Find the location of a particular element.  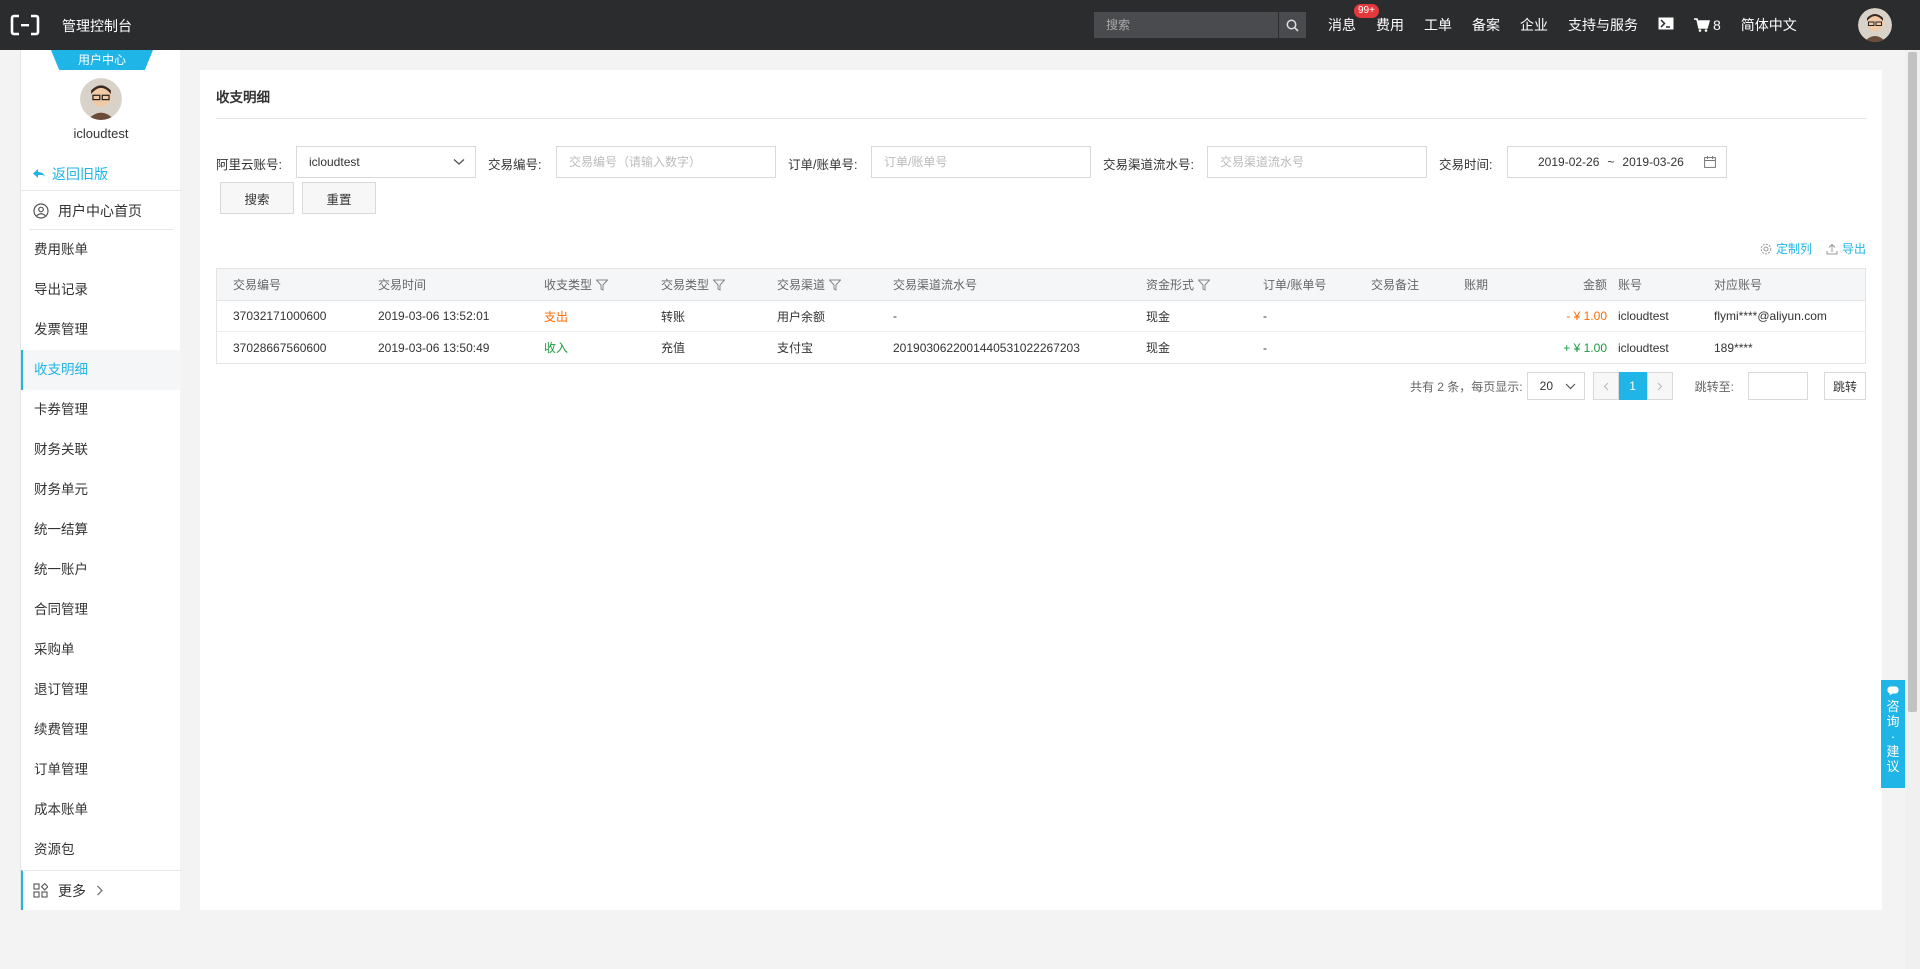

col-fund-form-label: 资金形式 is located at coordinates (1170, 285).